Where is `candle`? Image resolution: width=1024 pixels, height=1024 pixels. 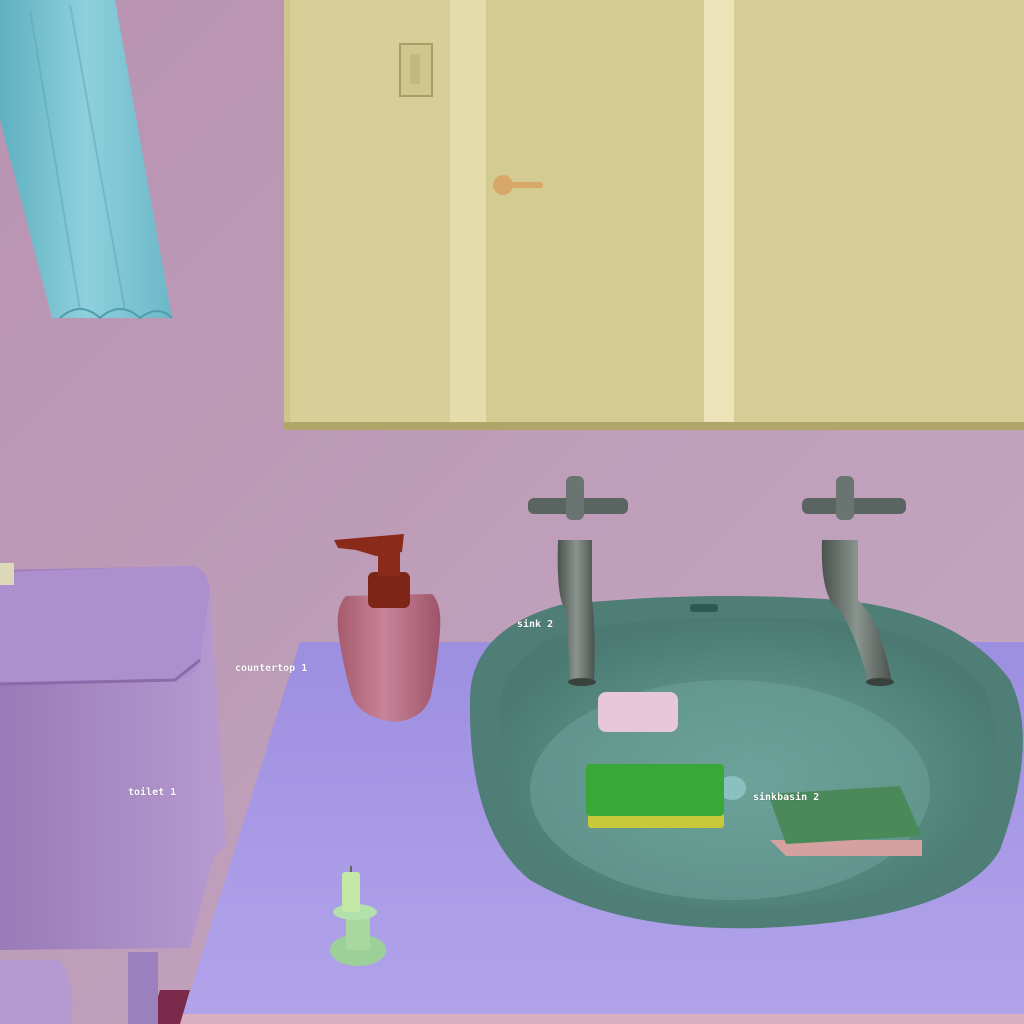 candle is located at coordinates (351, 892).